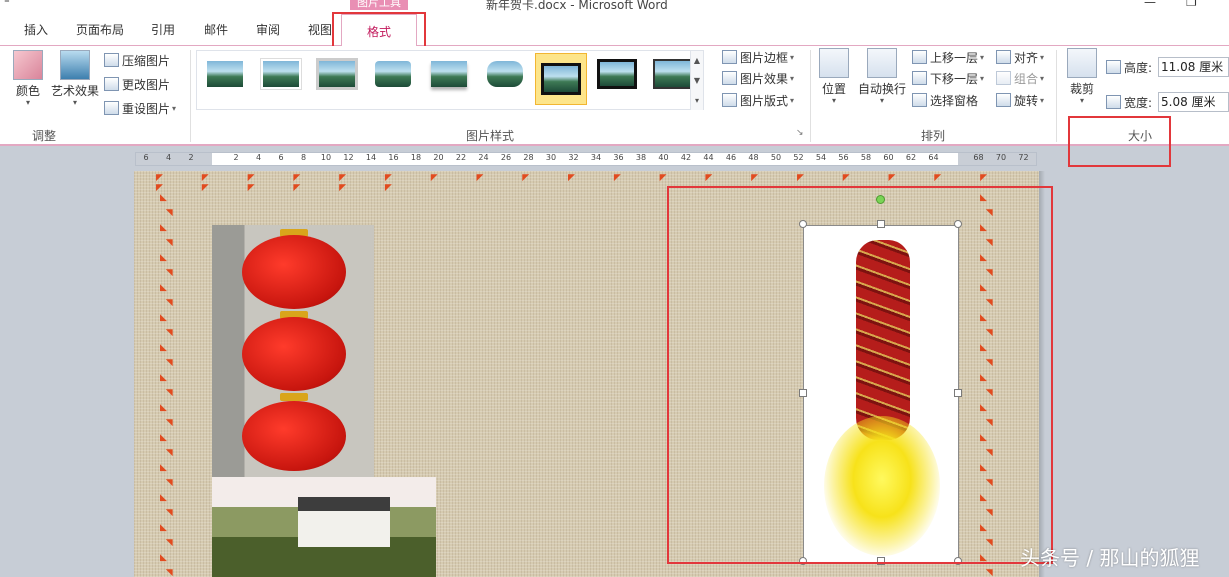  Describe the element at coordinates (393, 157) in the screenshot. I see `ruler-tick-label: 16` at that location.